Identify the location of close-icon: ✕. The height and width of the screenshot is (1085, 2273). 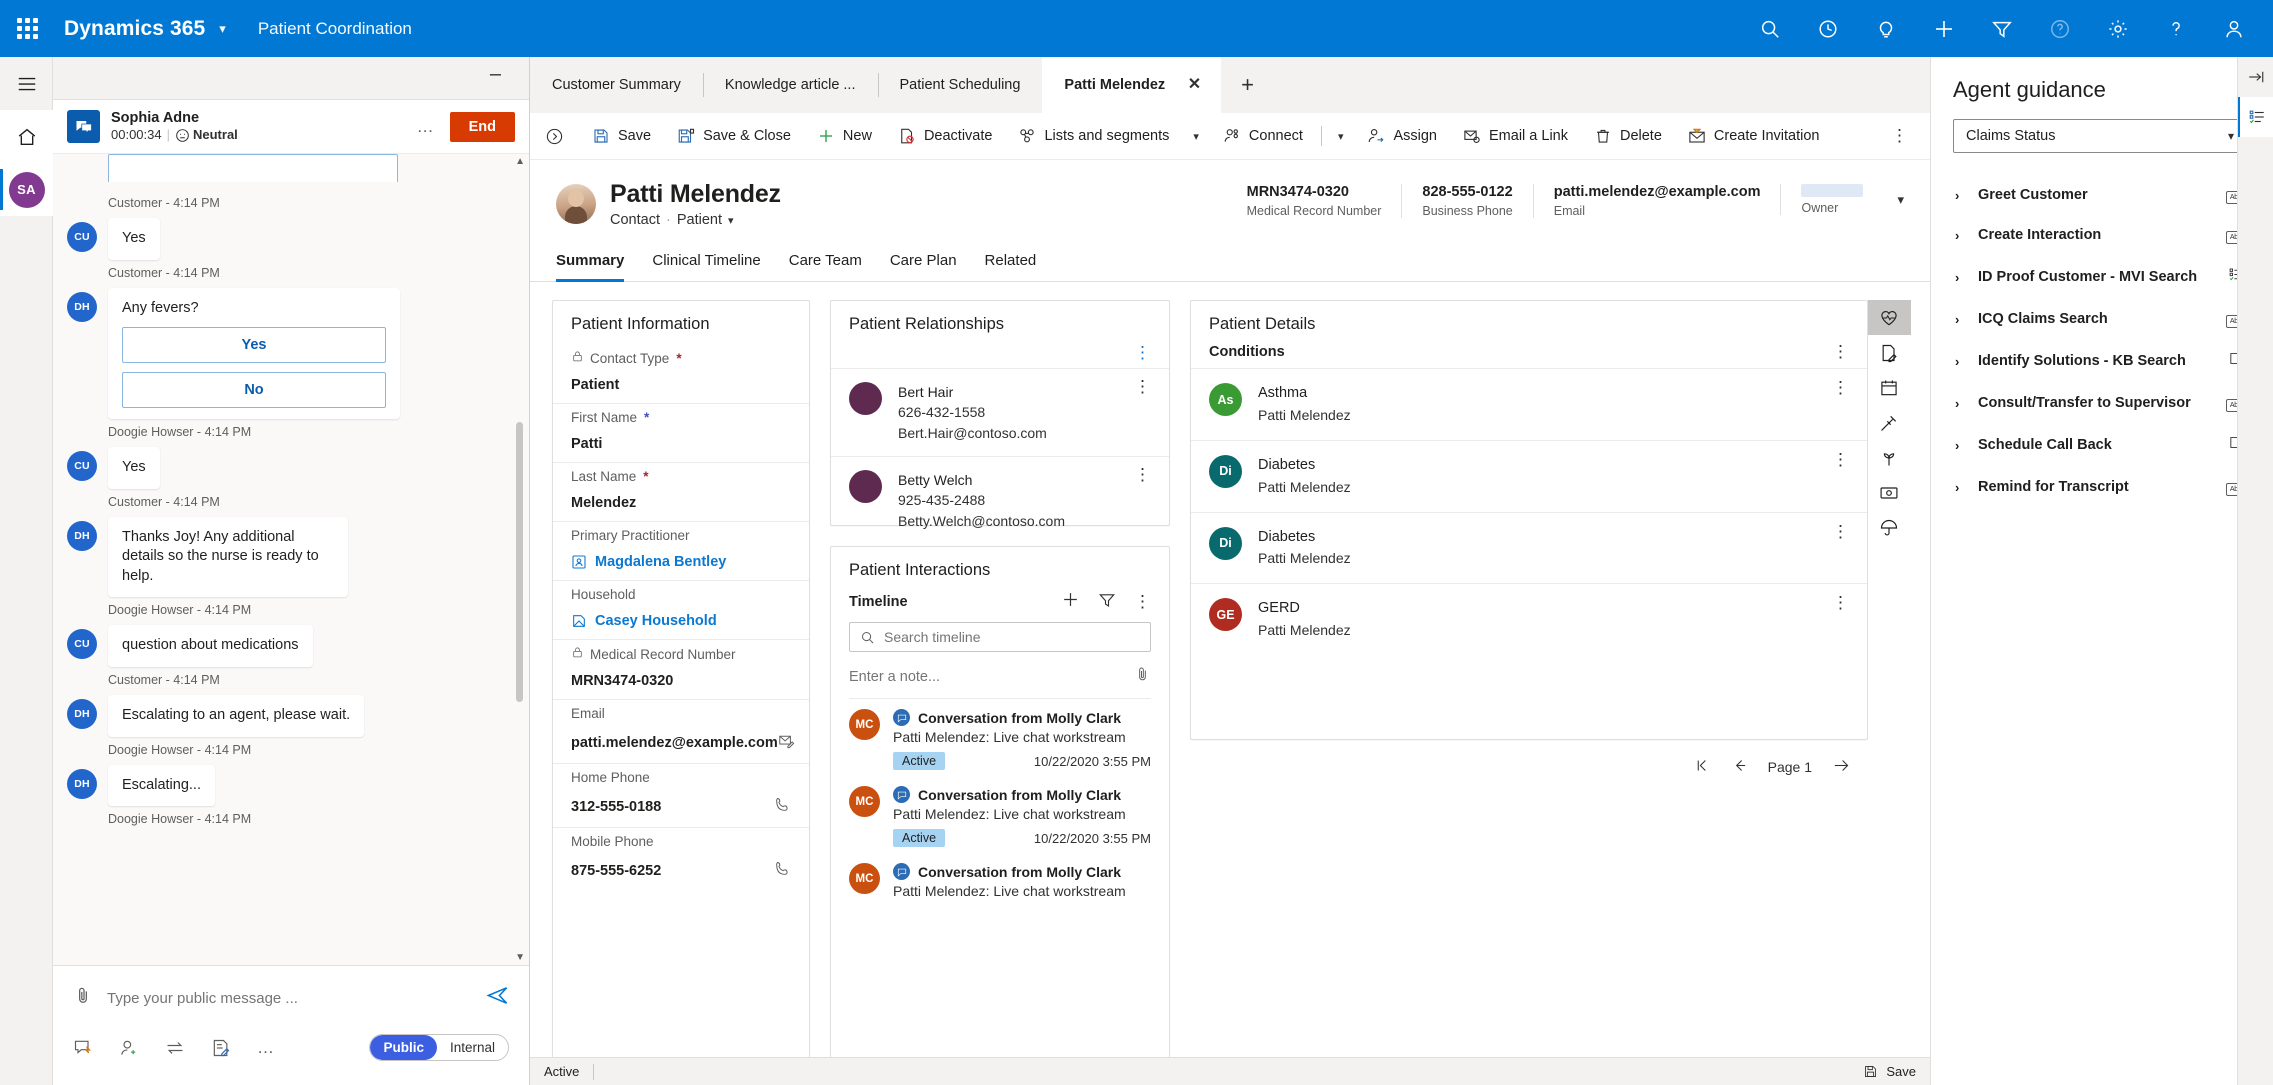
(1194, 85).